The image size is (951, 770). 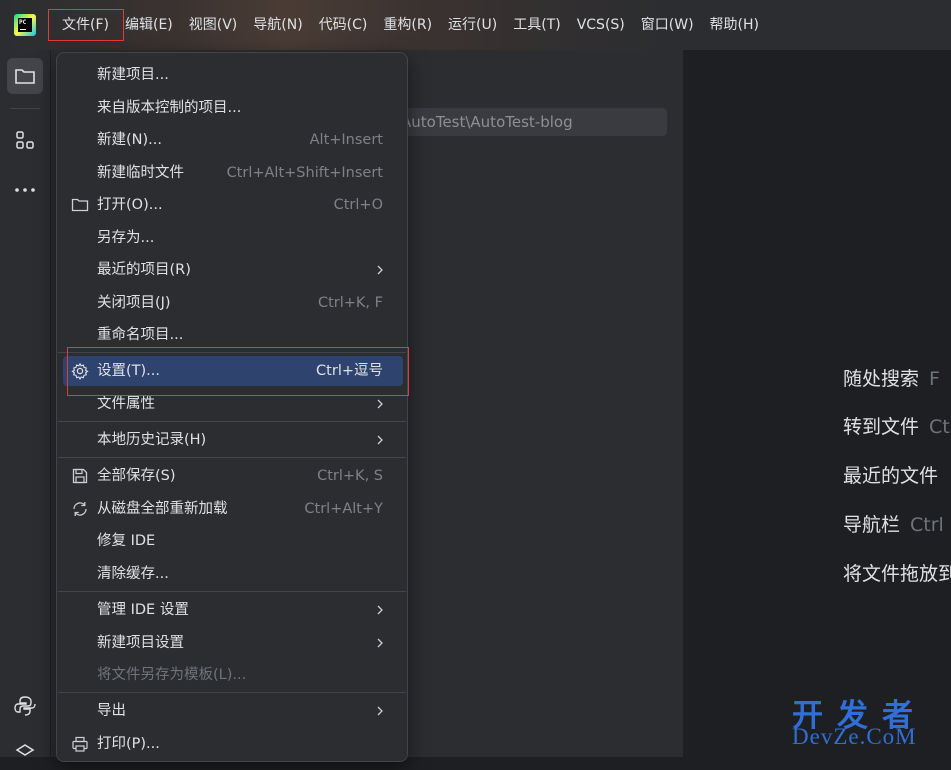 What do you see at coordinates (111, 711) in the screenshot?
I see `menu-item-label: 导出` at bounding box center [111, 711].